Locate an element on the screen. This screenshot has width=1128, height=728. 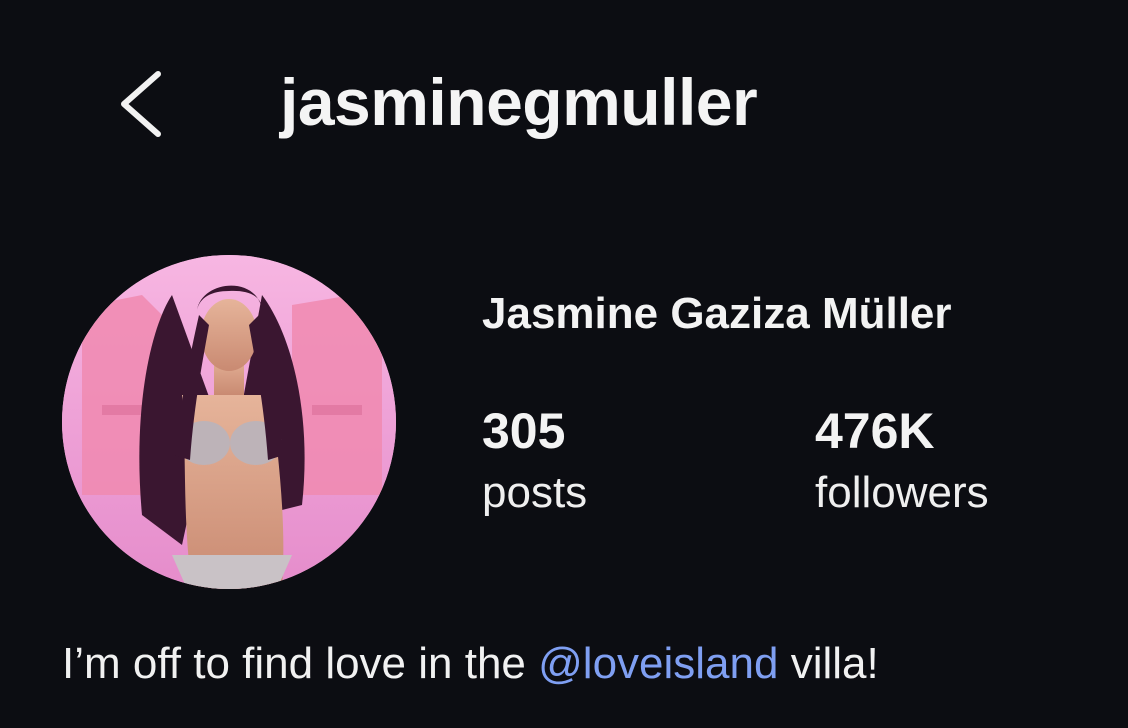
profile-full-name: Jasmine Gaziza Müller is located at coordinates (717, 313).